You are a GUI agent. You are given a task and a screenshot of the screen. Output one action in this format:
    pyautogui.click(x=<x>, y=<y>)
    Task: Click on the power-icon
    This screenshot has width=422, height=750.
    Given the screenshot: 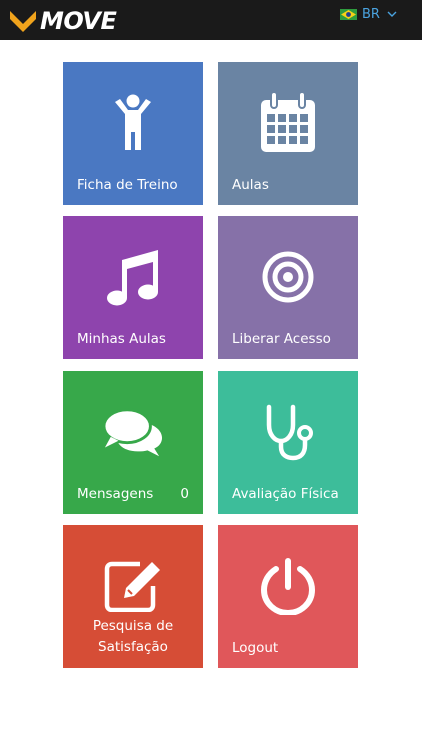 What is the action you would take?
    pyautogui.click(x=288, y=586)
    